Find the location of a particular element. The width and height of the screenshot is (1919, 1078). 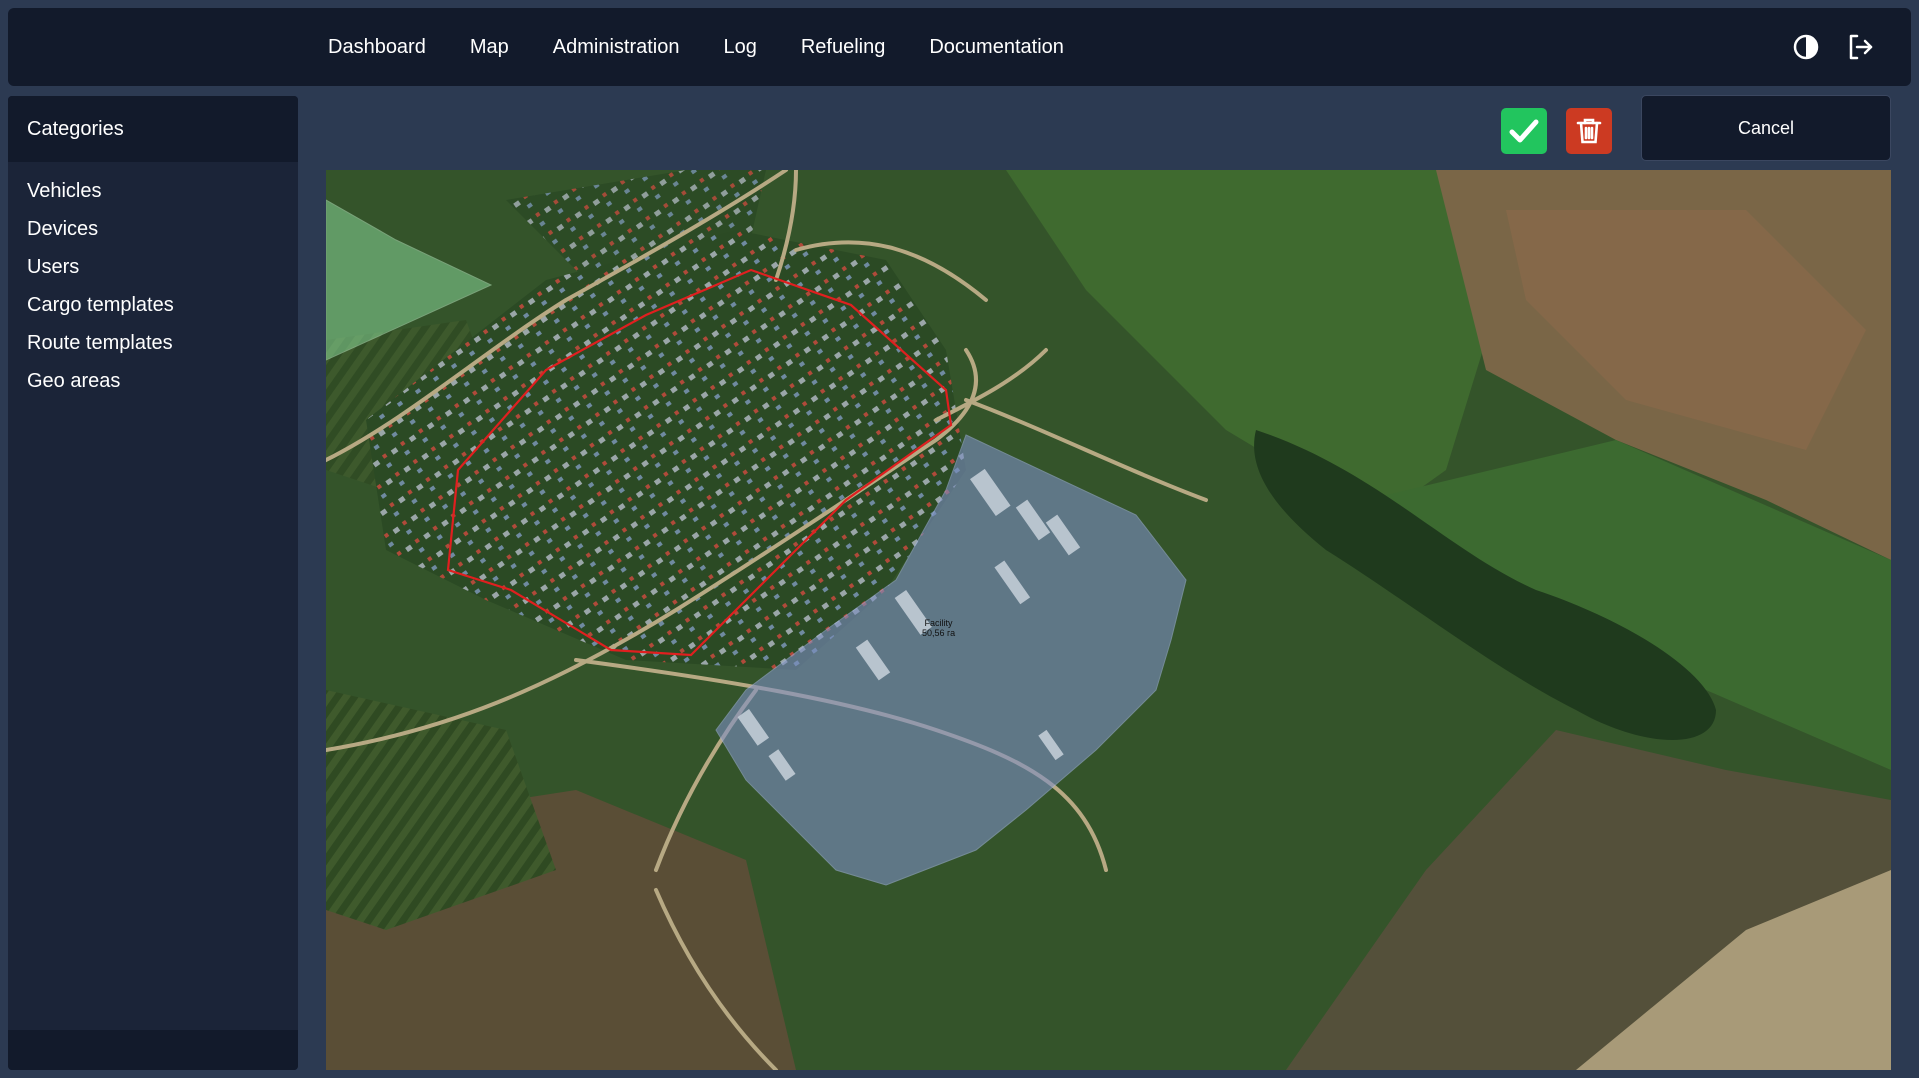

check-icon is located at coordinates (1524, 131).